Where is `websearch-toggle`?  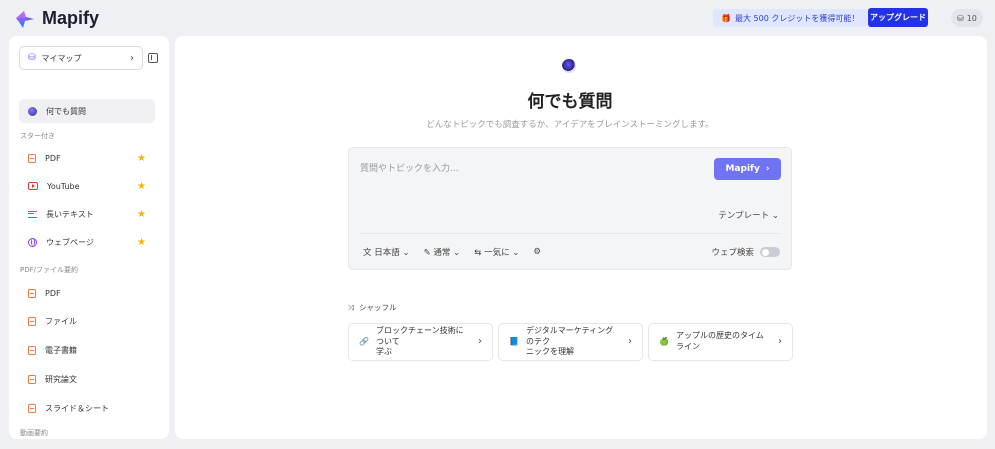
websearch-toggle is located at coordinates (770, 252).